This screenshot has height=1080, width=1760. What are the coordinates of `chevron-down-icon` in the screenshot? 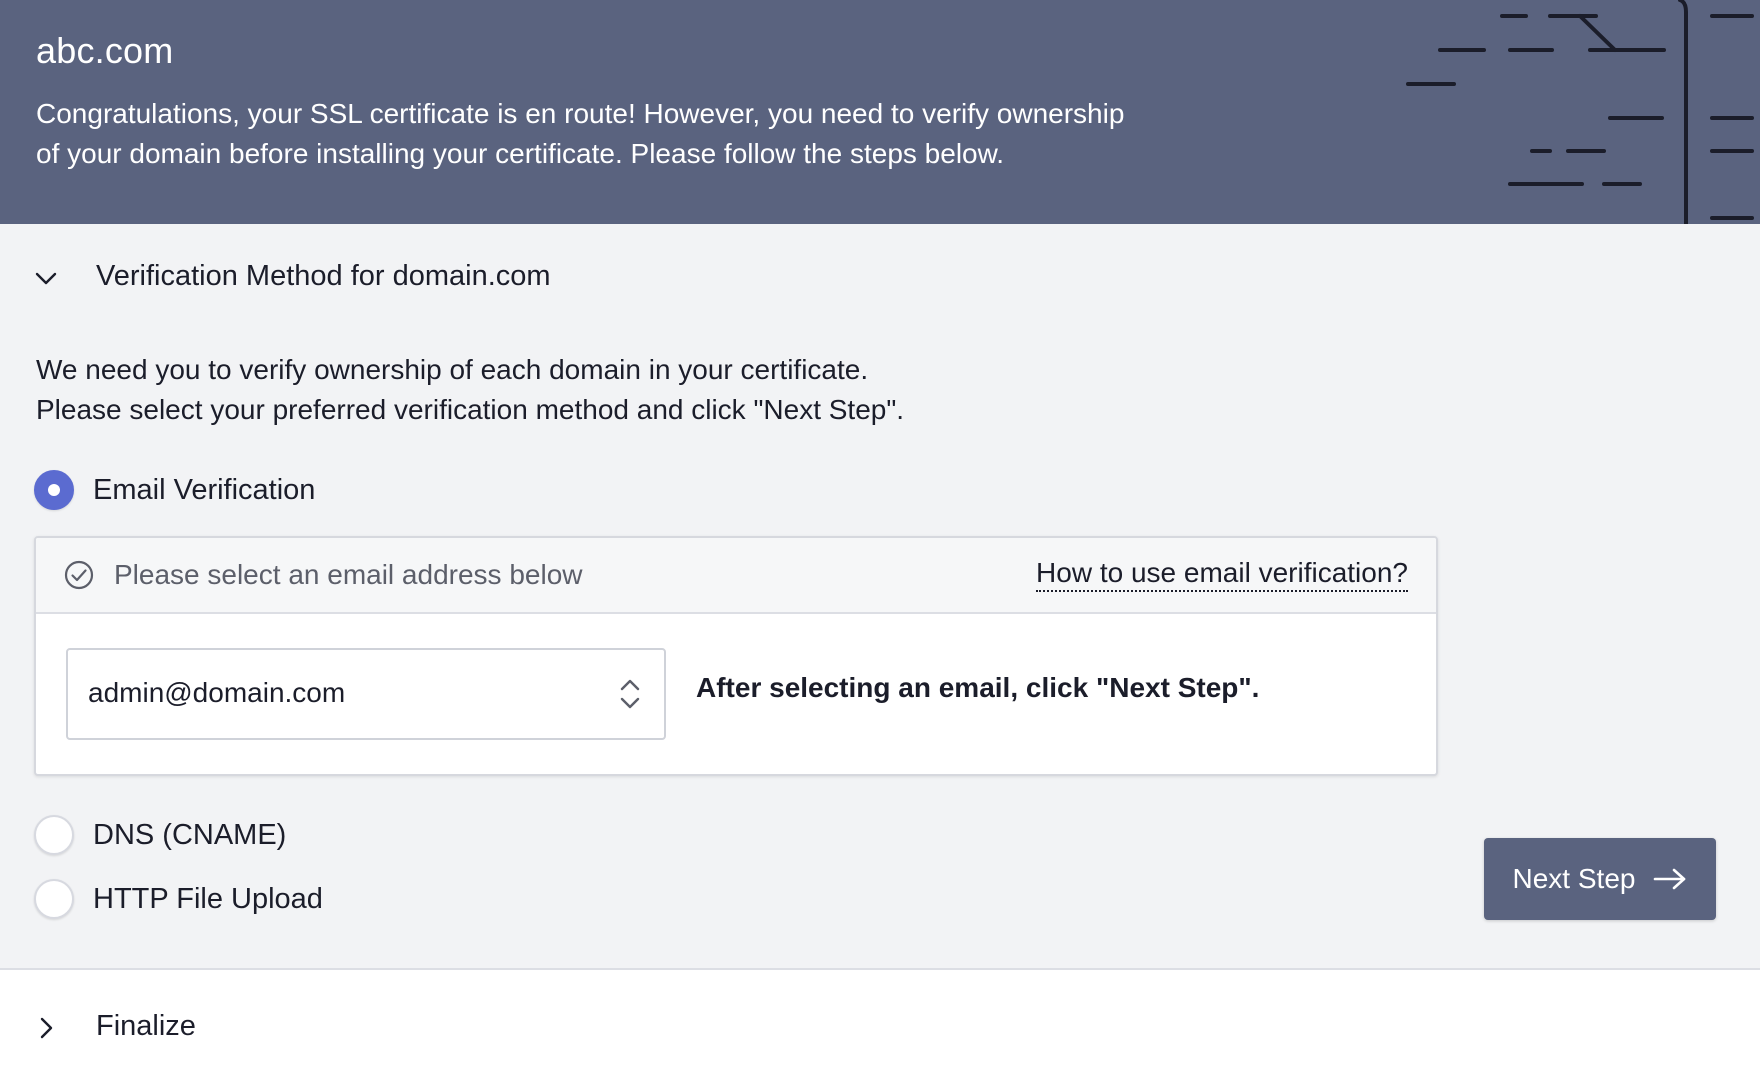 It's located at (46, 278).